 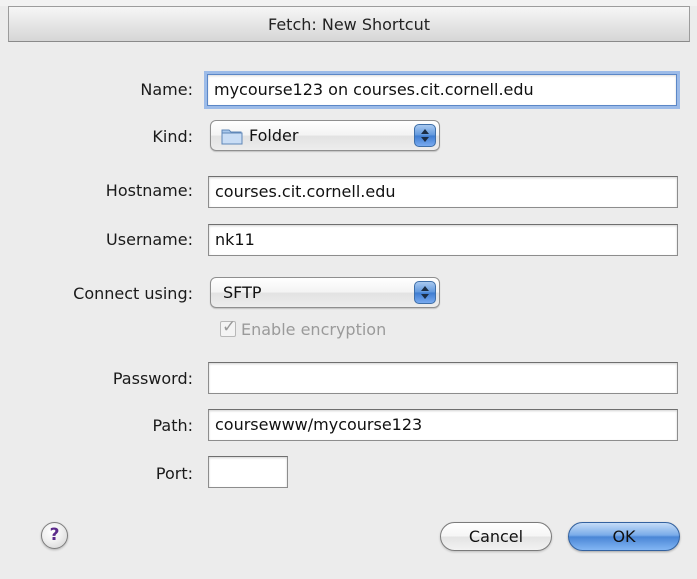 I want to click on kind-label: Kind:, so click(x=172, y=136).